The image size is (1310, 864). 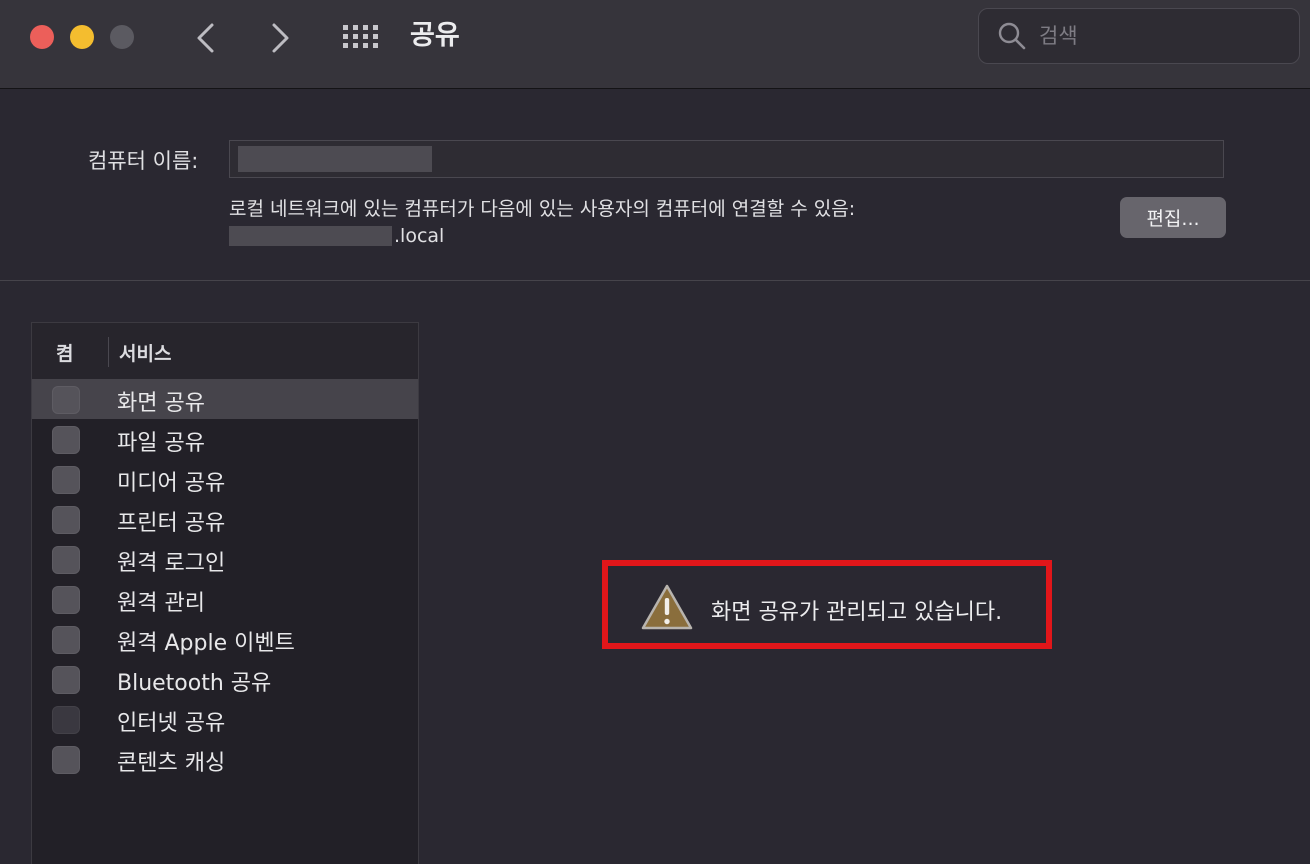 What do you see at coordinates (64, 352) in the screenshot?
I see `column-header-on: 켬` at bounding box center [64, 352].